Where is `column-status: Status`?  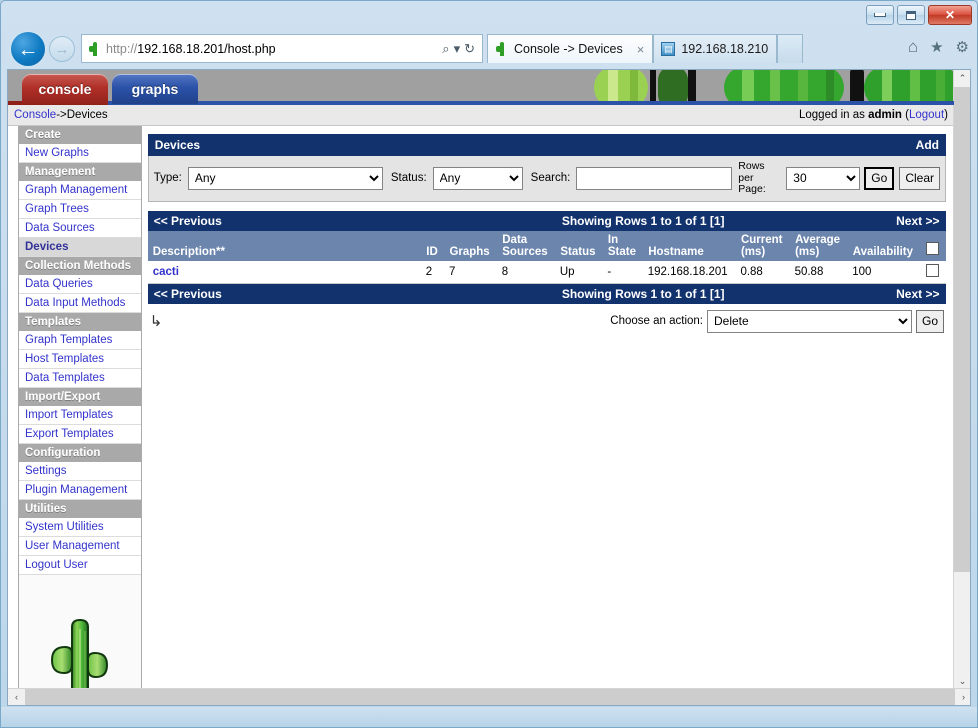
column-status: Status is located at coordinates (578, 245).